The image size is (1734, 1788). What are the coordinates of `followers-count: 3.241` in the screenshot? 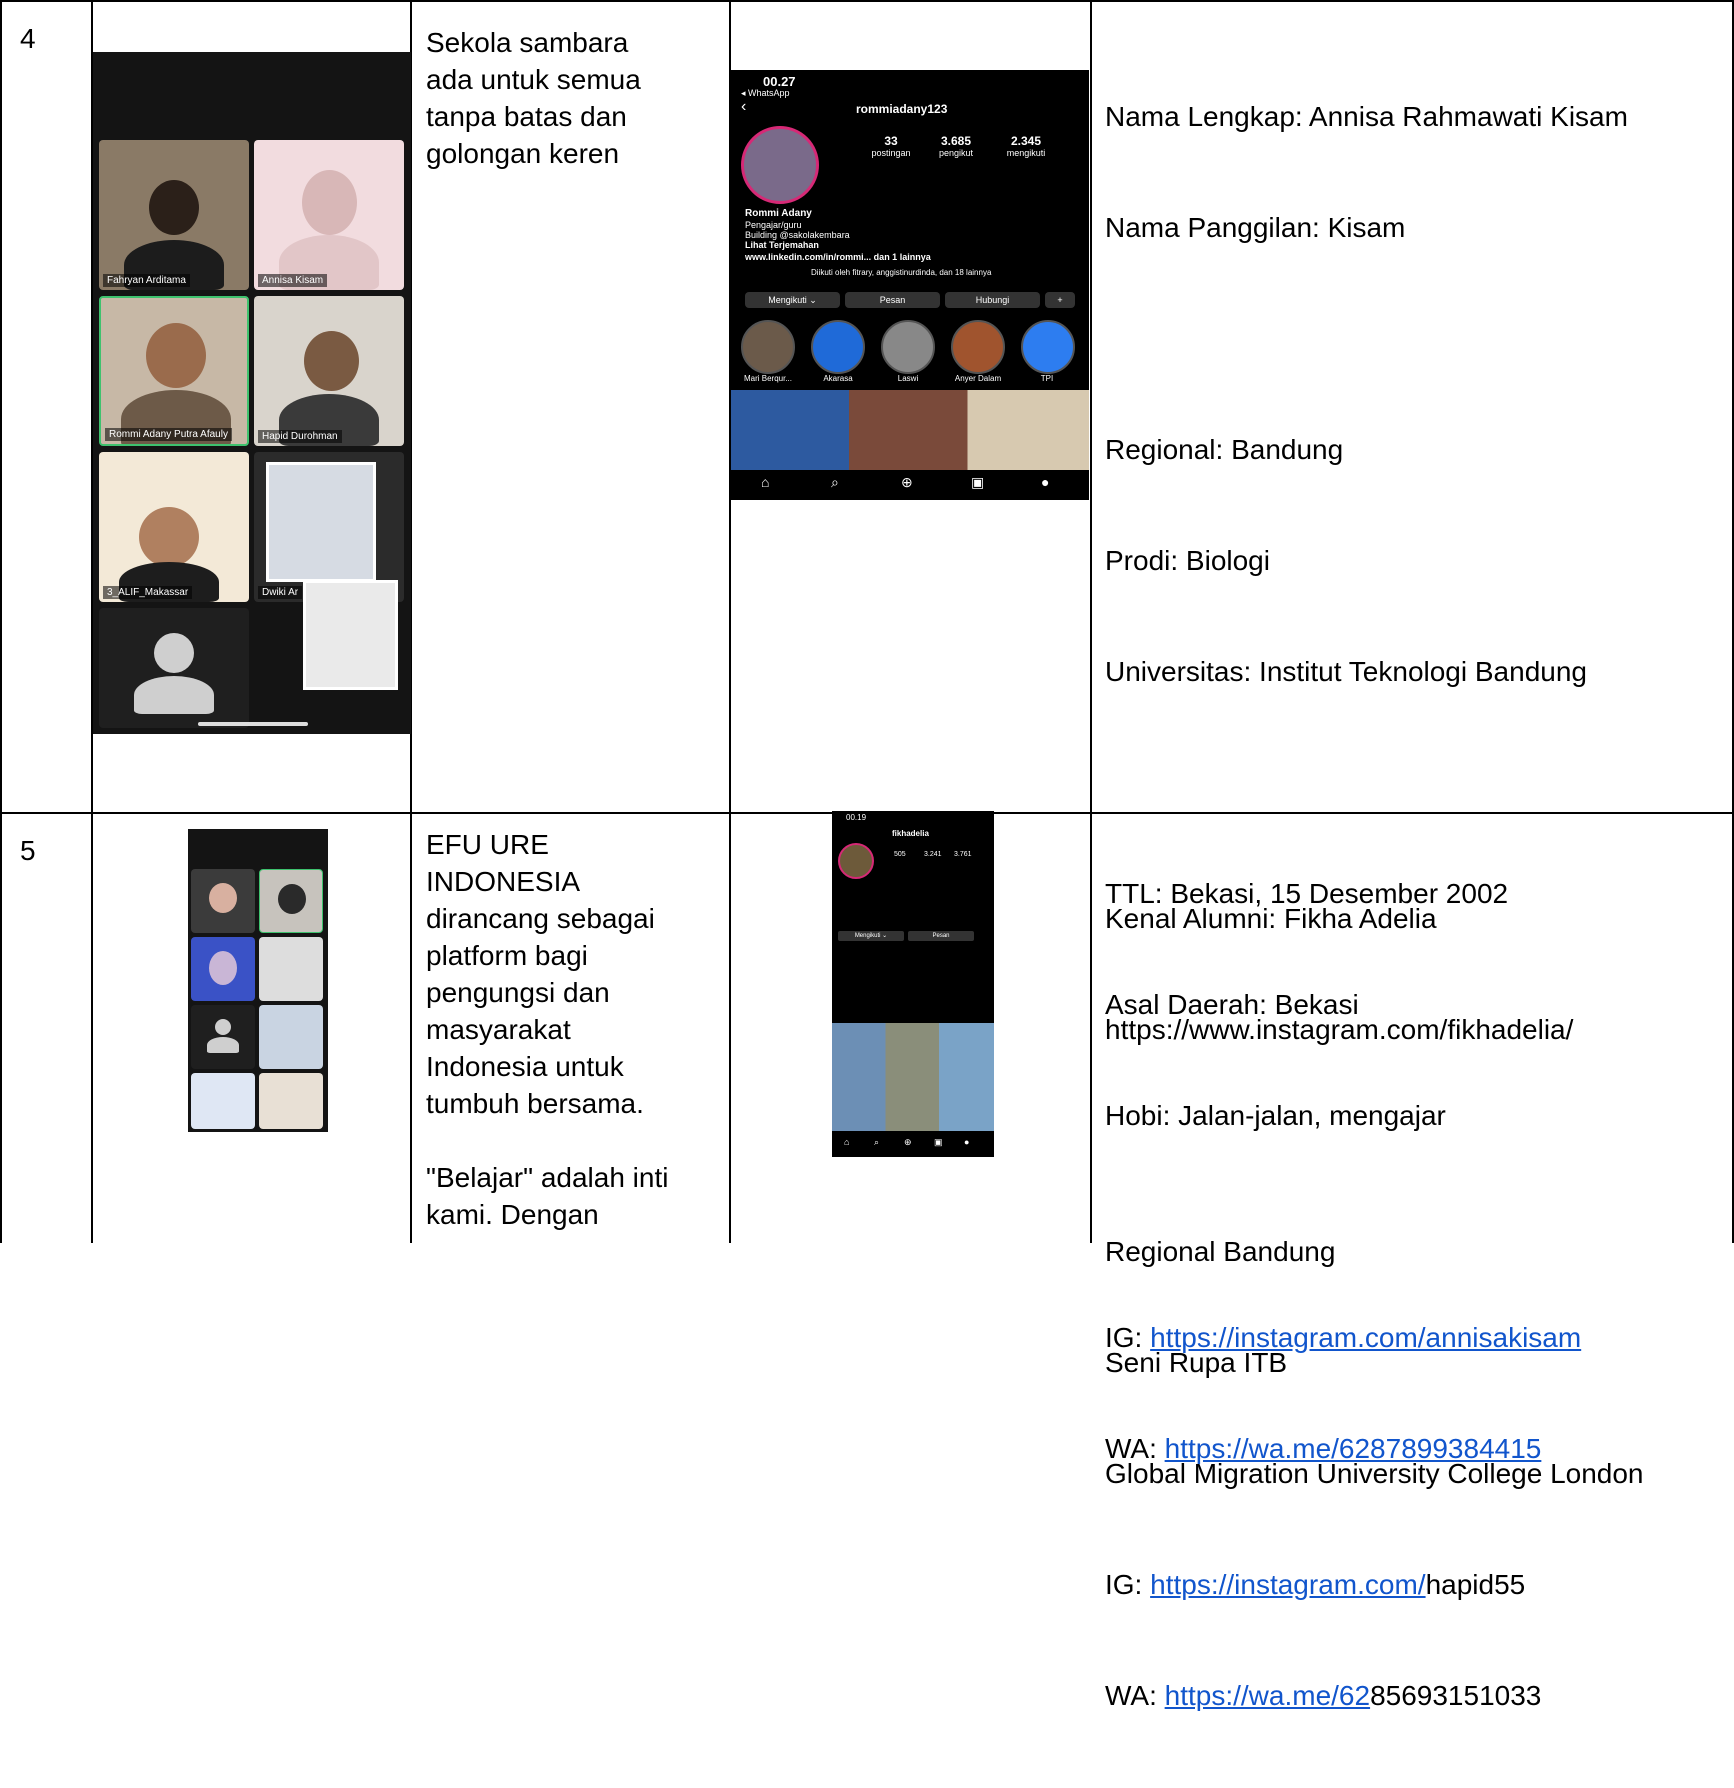 It's located at (933, 854).